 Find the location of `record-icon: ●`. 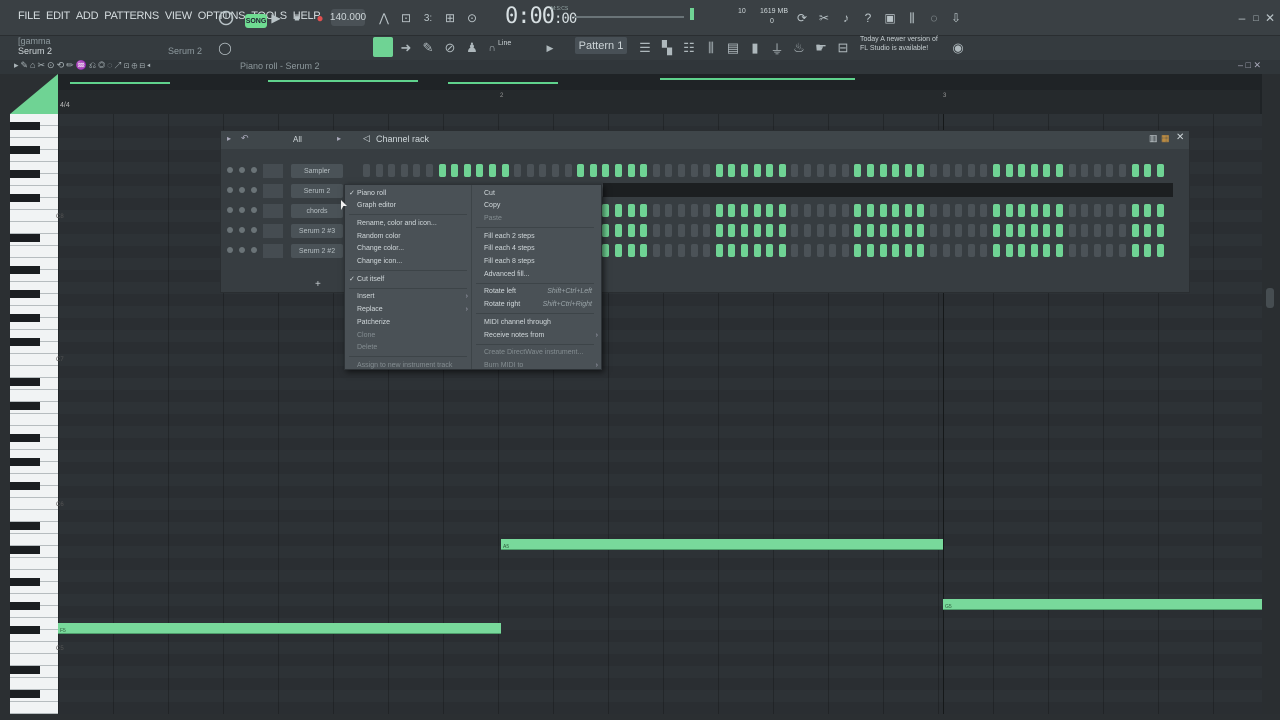

record-icon: ● is located at coordinates (320, 18).